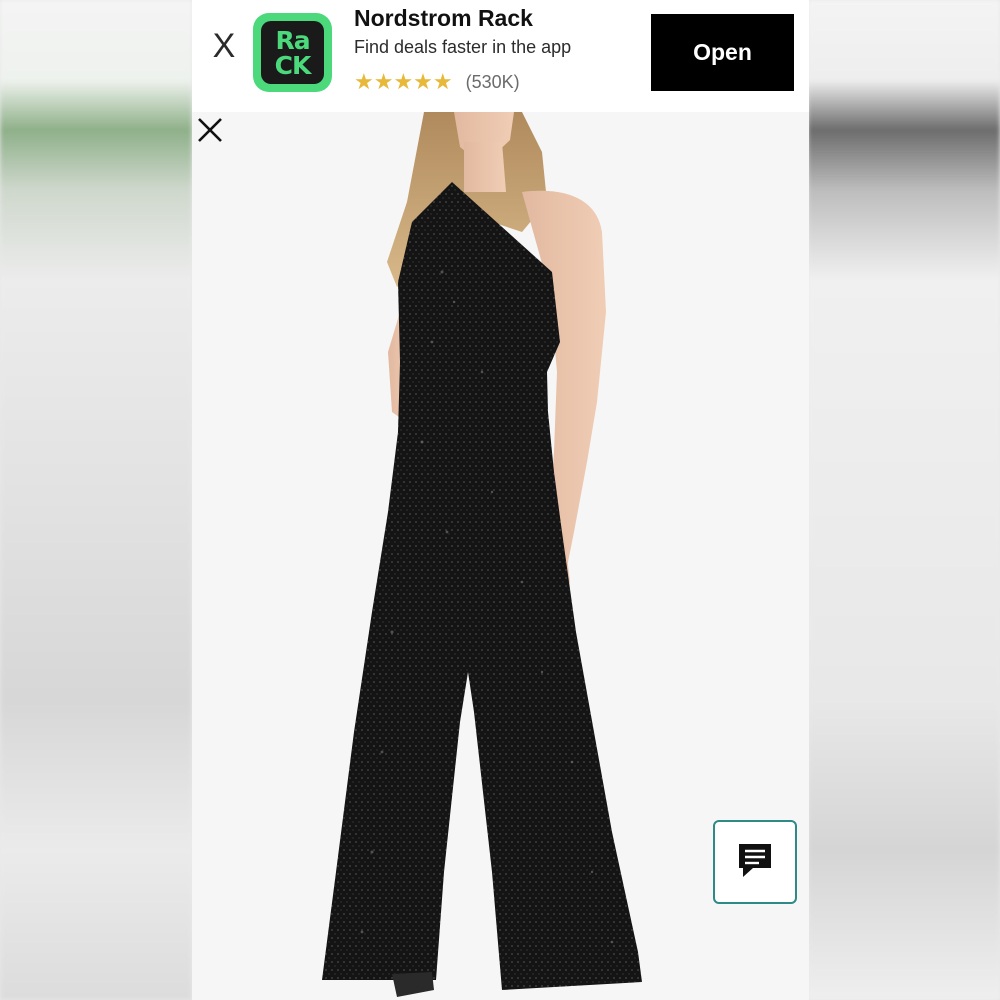 Image resolution: width=1000 pixels, height=1000 pixels. I want to click on app-rating: ★★★★★ (530K), so click(437, 82).